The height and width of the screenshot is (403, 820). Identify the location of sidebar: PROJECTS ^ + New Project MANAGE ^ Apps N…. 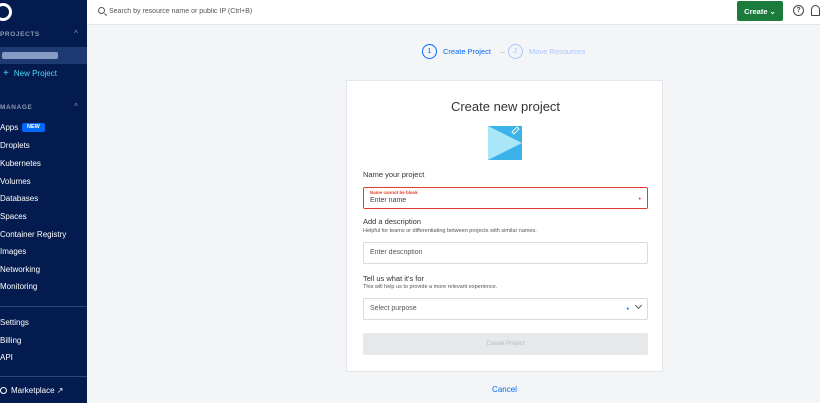
(43, 201).